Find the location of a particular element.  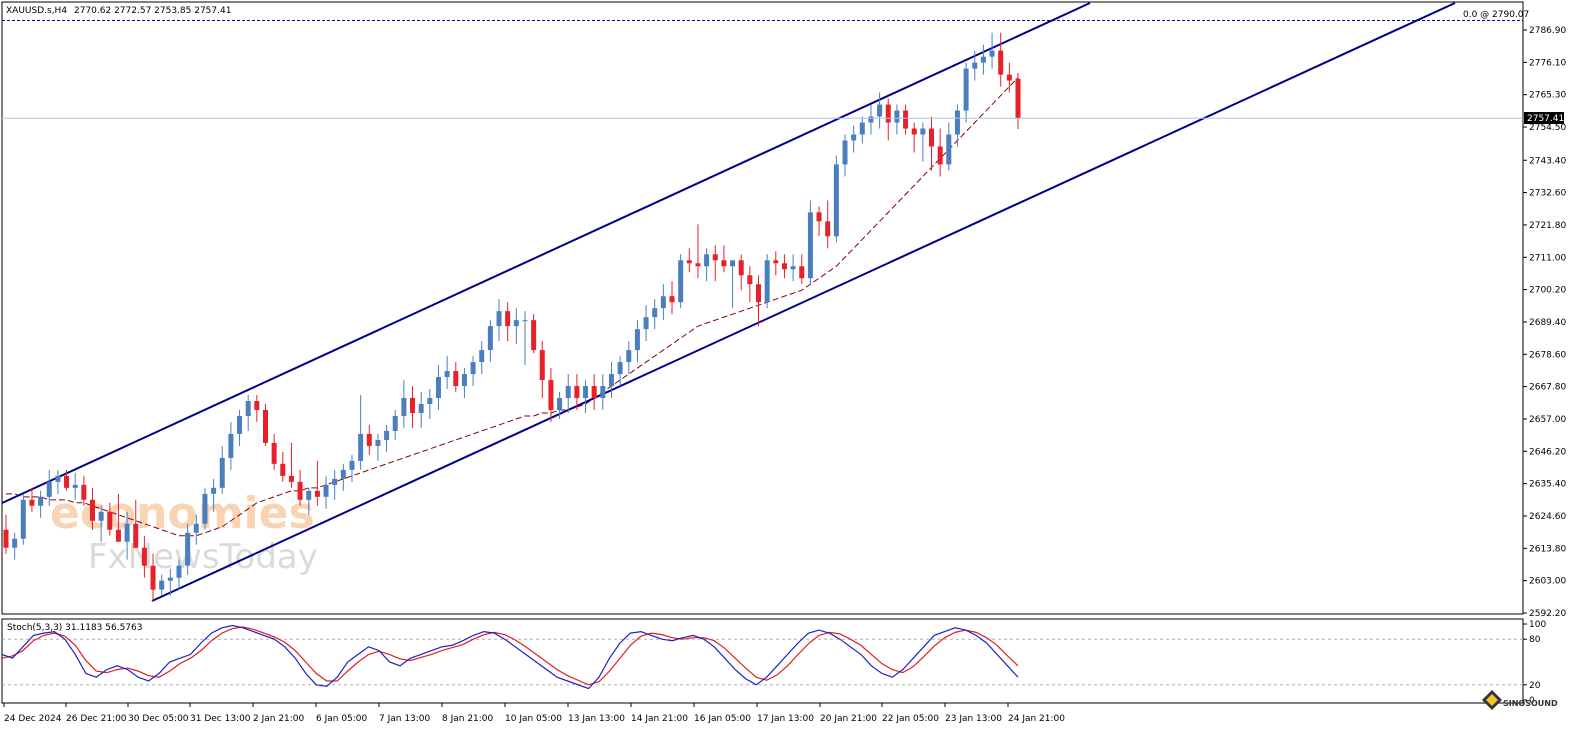

time-tick-label: 22 Jan 05:00 is located at coordinates (910, 719).